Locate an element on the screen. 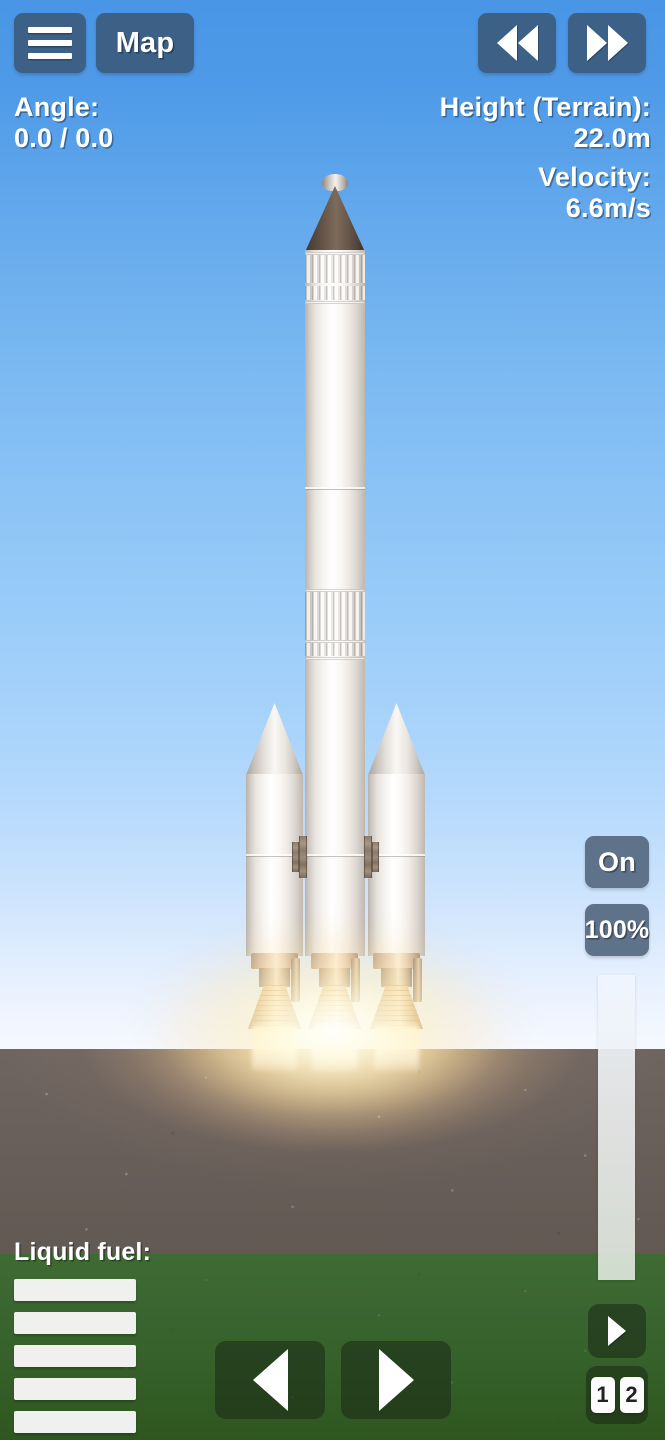 This screenshot has width=665, height=1440. engine-right-plume is located at coordinates (396, 1048).